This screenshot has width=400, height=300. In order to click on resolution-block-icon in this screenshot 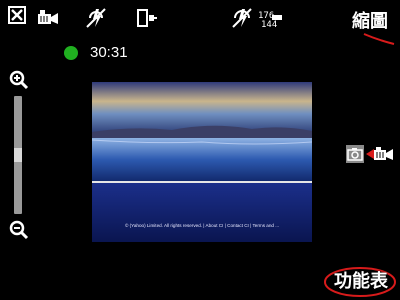, I will do `click(277, 17)`.